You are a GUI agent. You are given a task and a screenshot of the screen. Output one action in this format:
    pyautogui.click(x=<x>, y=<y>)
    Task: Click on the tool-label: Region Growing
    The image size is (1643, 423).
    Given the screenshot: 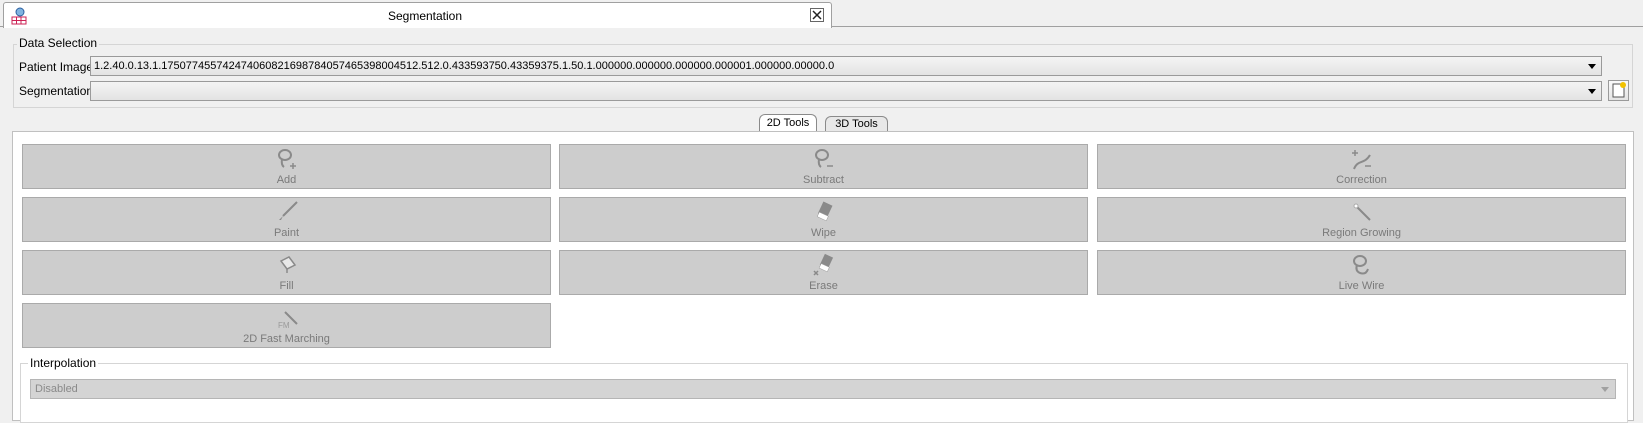 What is the action you would take?
    pyautogui.click(x=1361, y=233)
    